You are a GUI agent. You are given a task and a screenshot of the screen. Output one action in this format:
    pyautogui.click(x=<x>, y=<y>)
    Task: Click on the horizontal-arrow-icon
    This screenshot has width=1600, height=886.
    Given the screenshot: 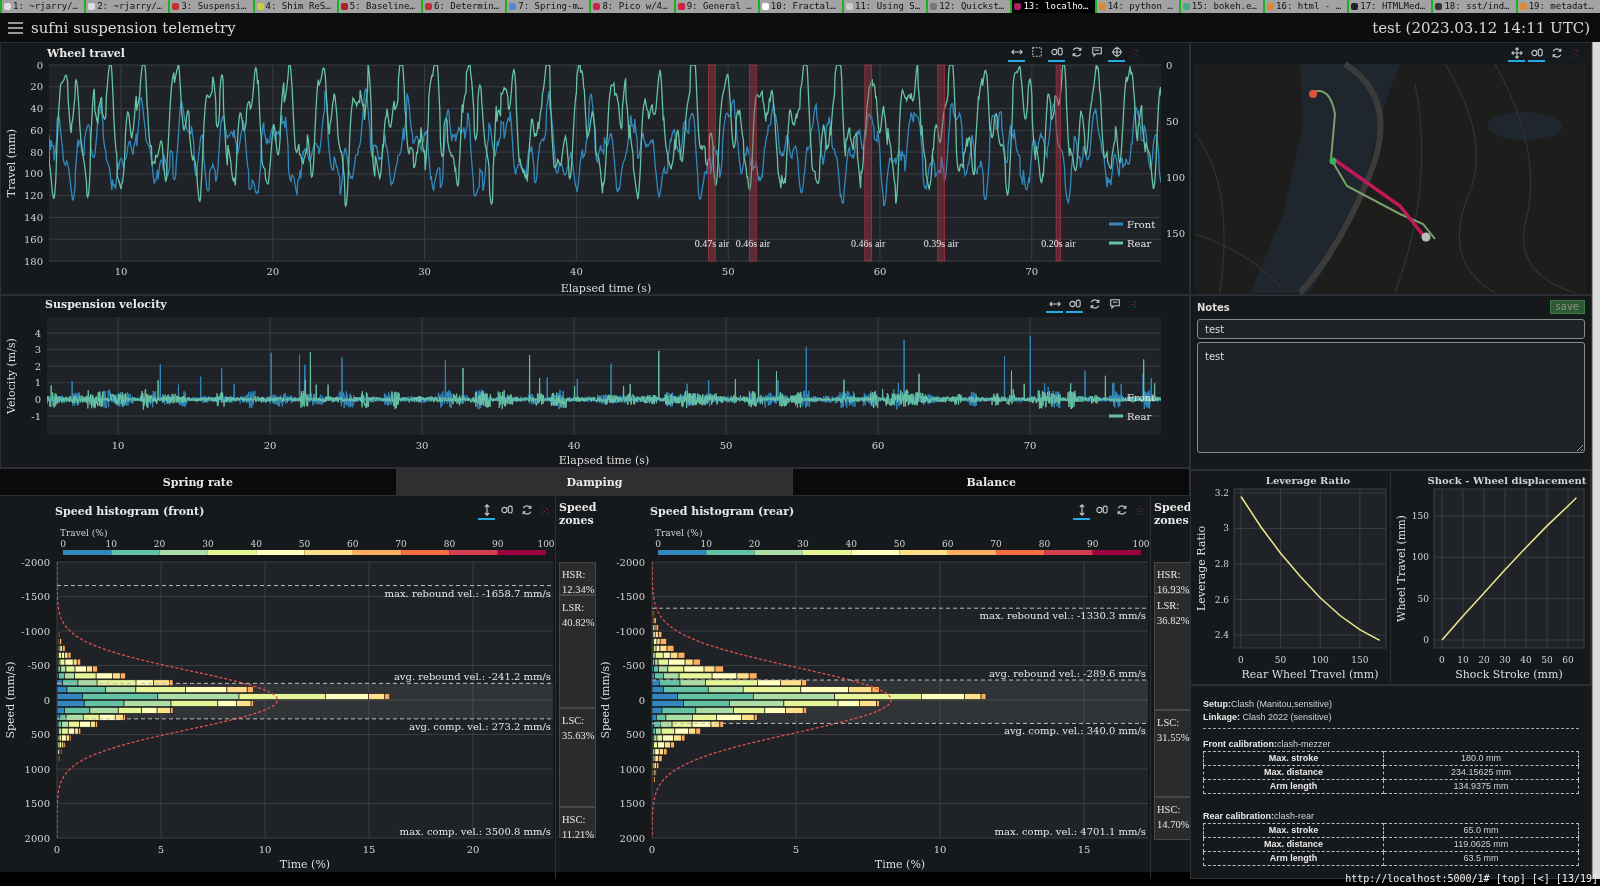 What is the action you would take?
    pyautogui.click(x=1016, y=52)
    